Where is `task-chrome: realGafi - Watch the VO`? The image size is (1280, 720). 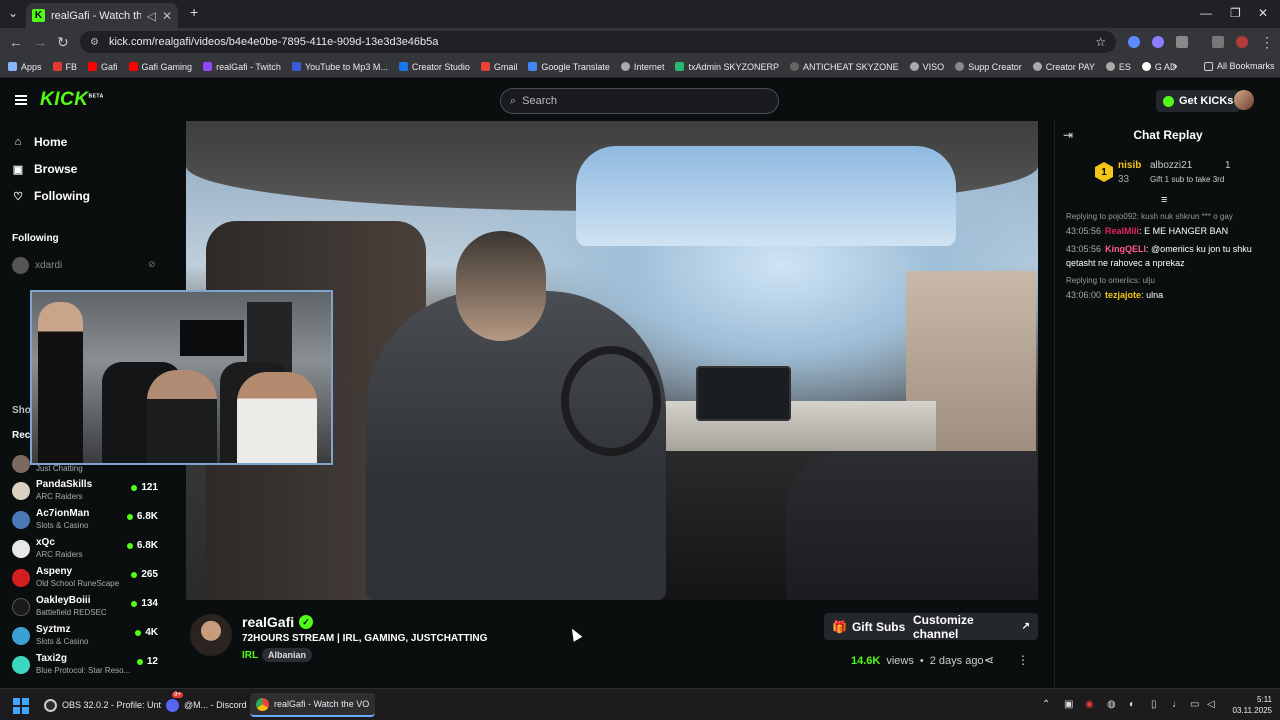
task-chrome: realGafi - Watch the VO is located at coordinates (313, 705).